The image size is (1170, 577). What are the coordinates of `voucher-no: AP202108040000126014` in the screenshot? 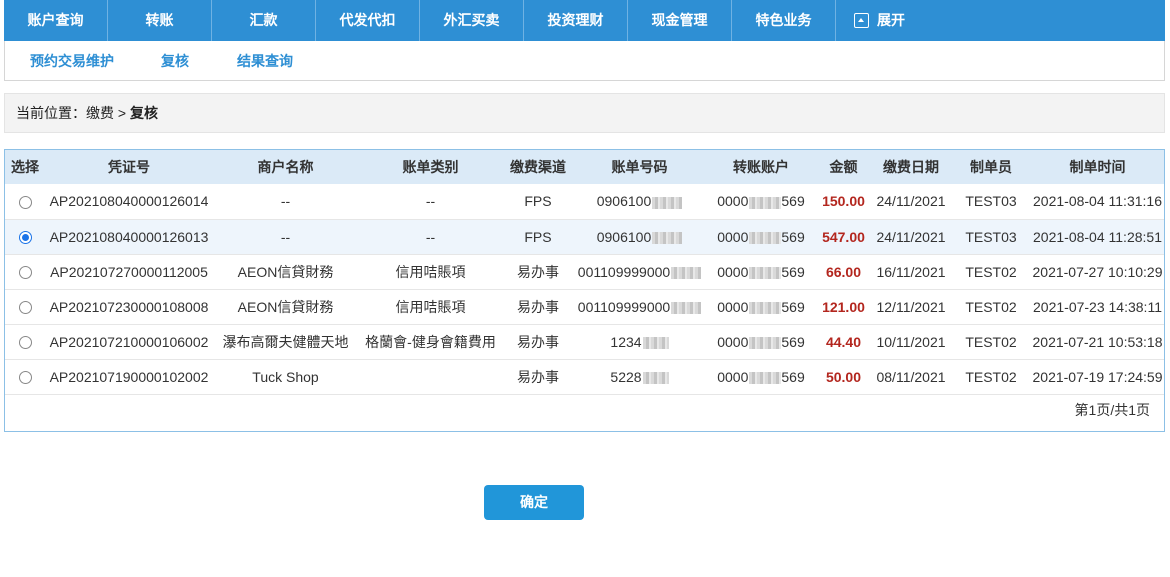 It's located at (129, 201).